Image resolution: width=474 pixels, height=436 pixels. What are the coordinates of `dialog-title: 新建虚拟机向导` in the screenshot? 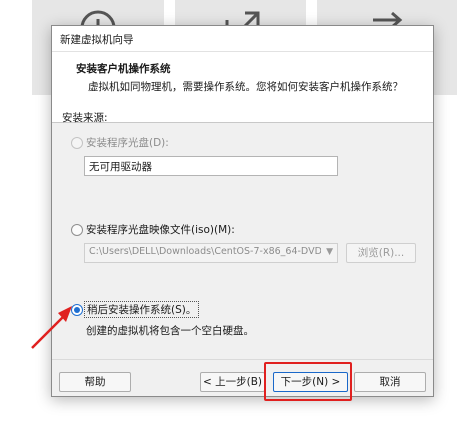 It's located at (97, 40).